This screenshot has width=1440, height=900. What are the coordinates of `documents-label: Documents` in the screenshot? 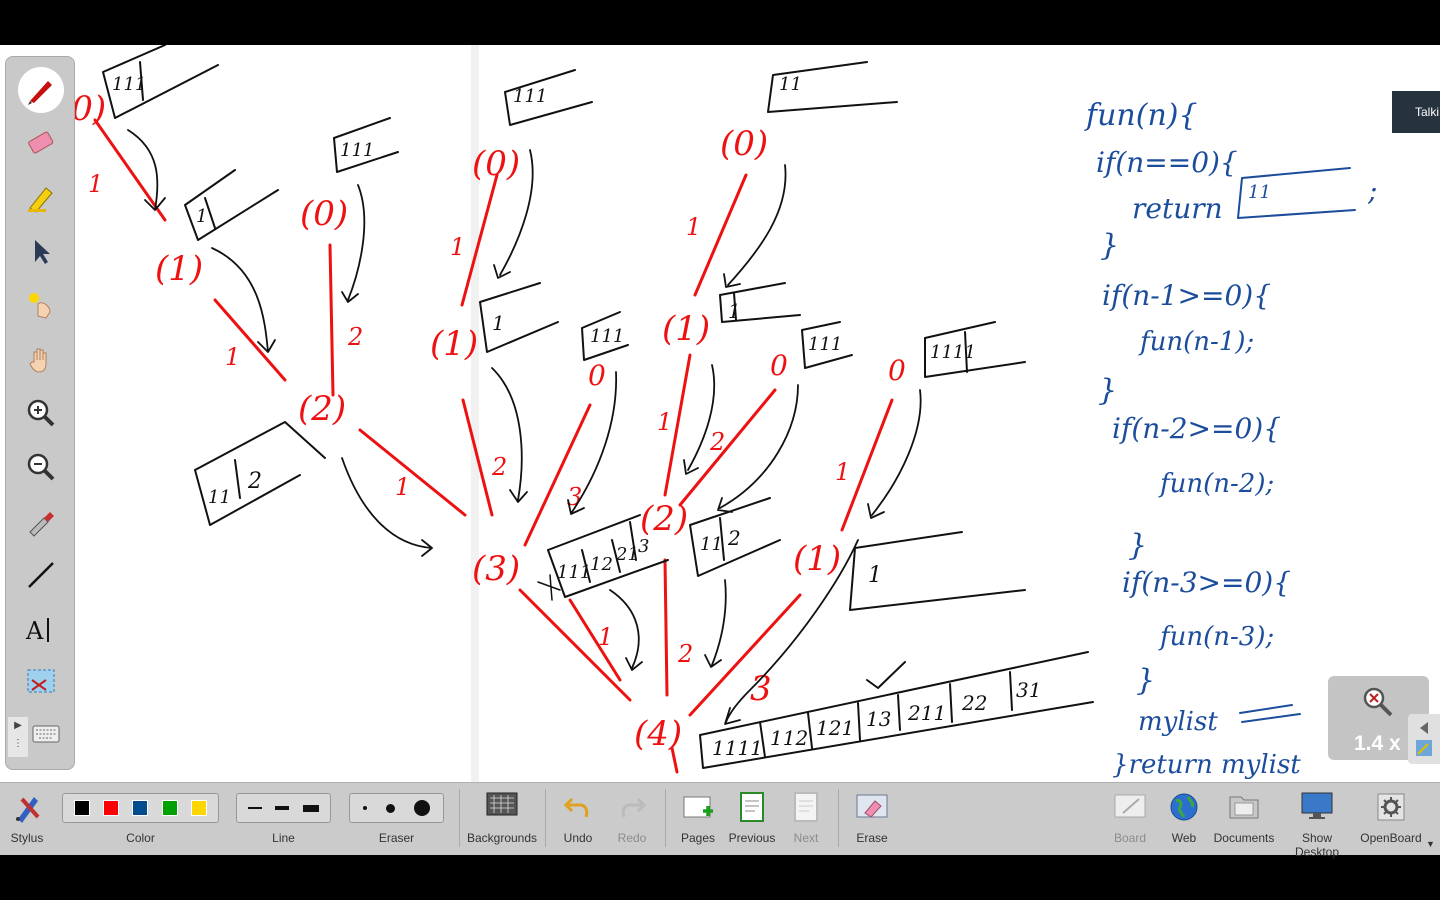 It's located at (1244, 838).